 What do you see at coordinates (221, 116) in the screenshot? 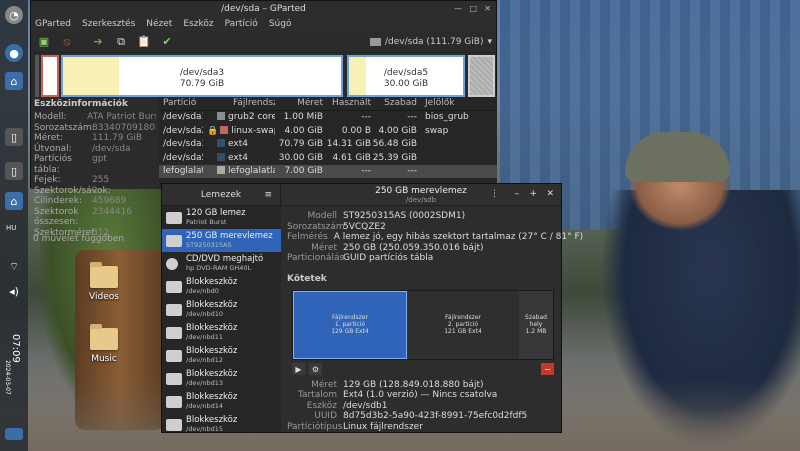
I see `filesystem-swatch` at bounding box center [221, 116].